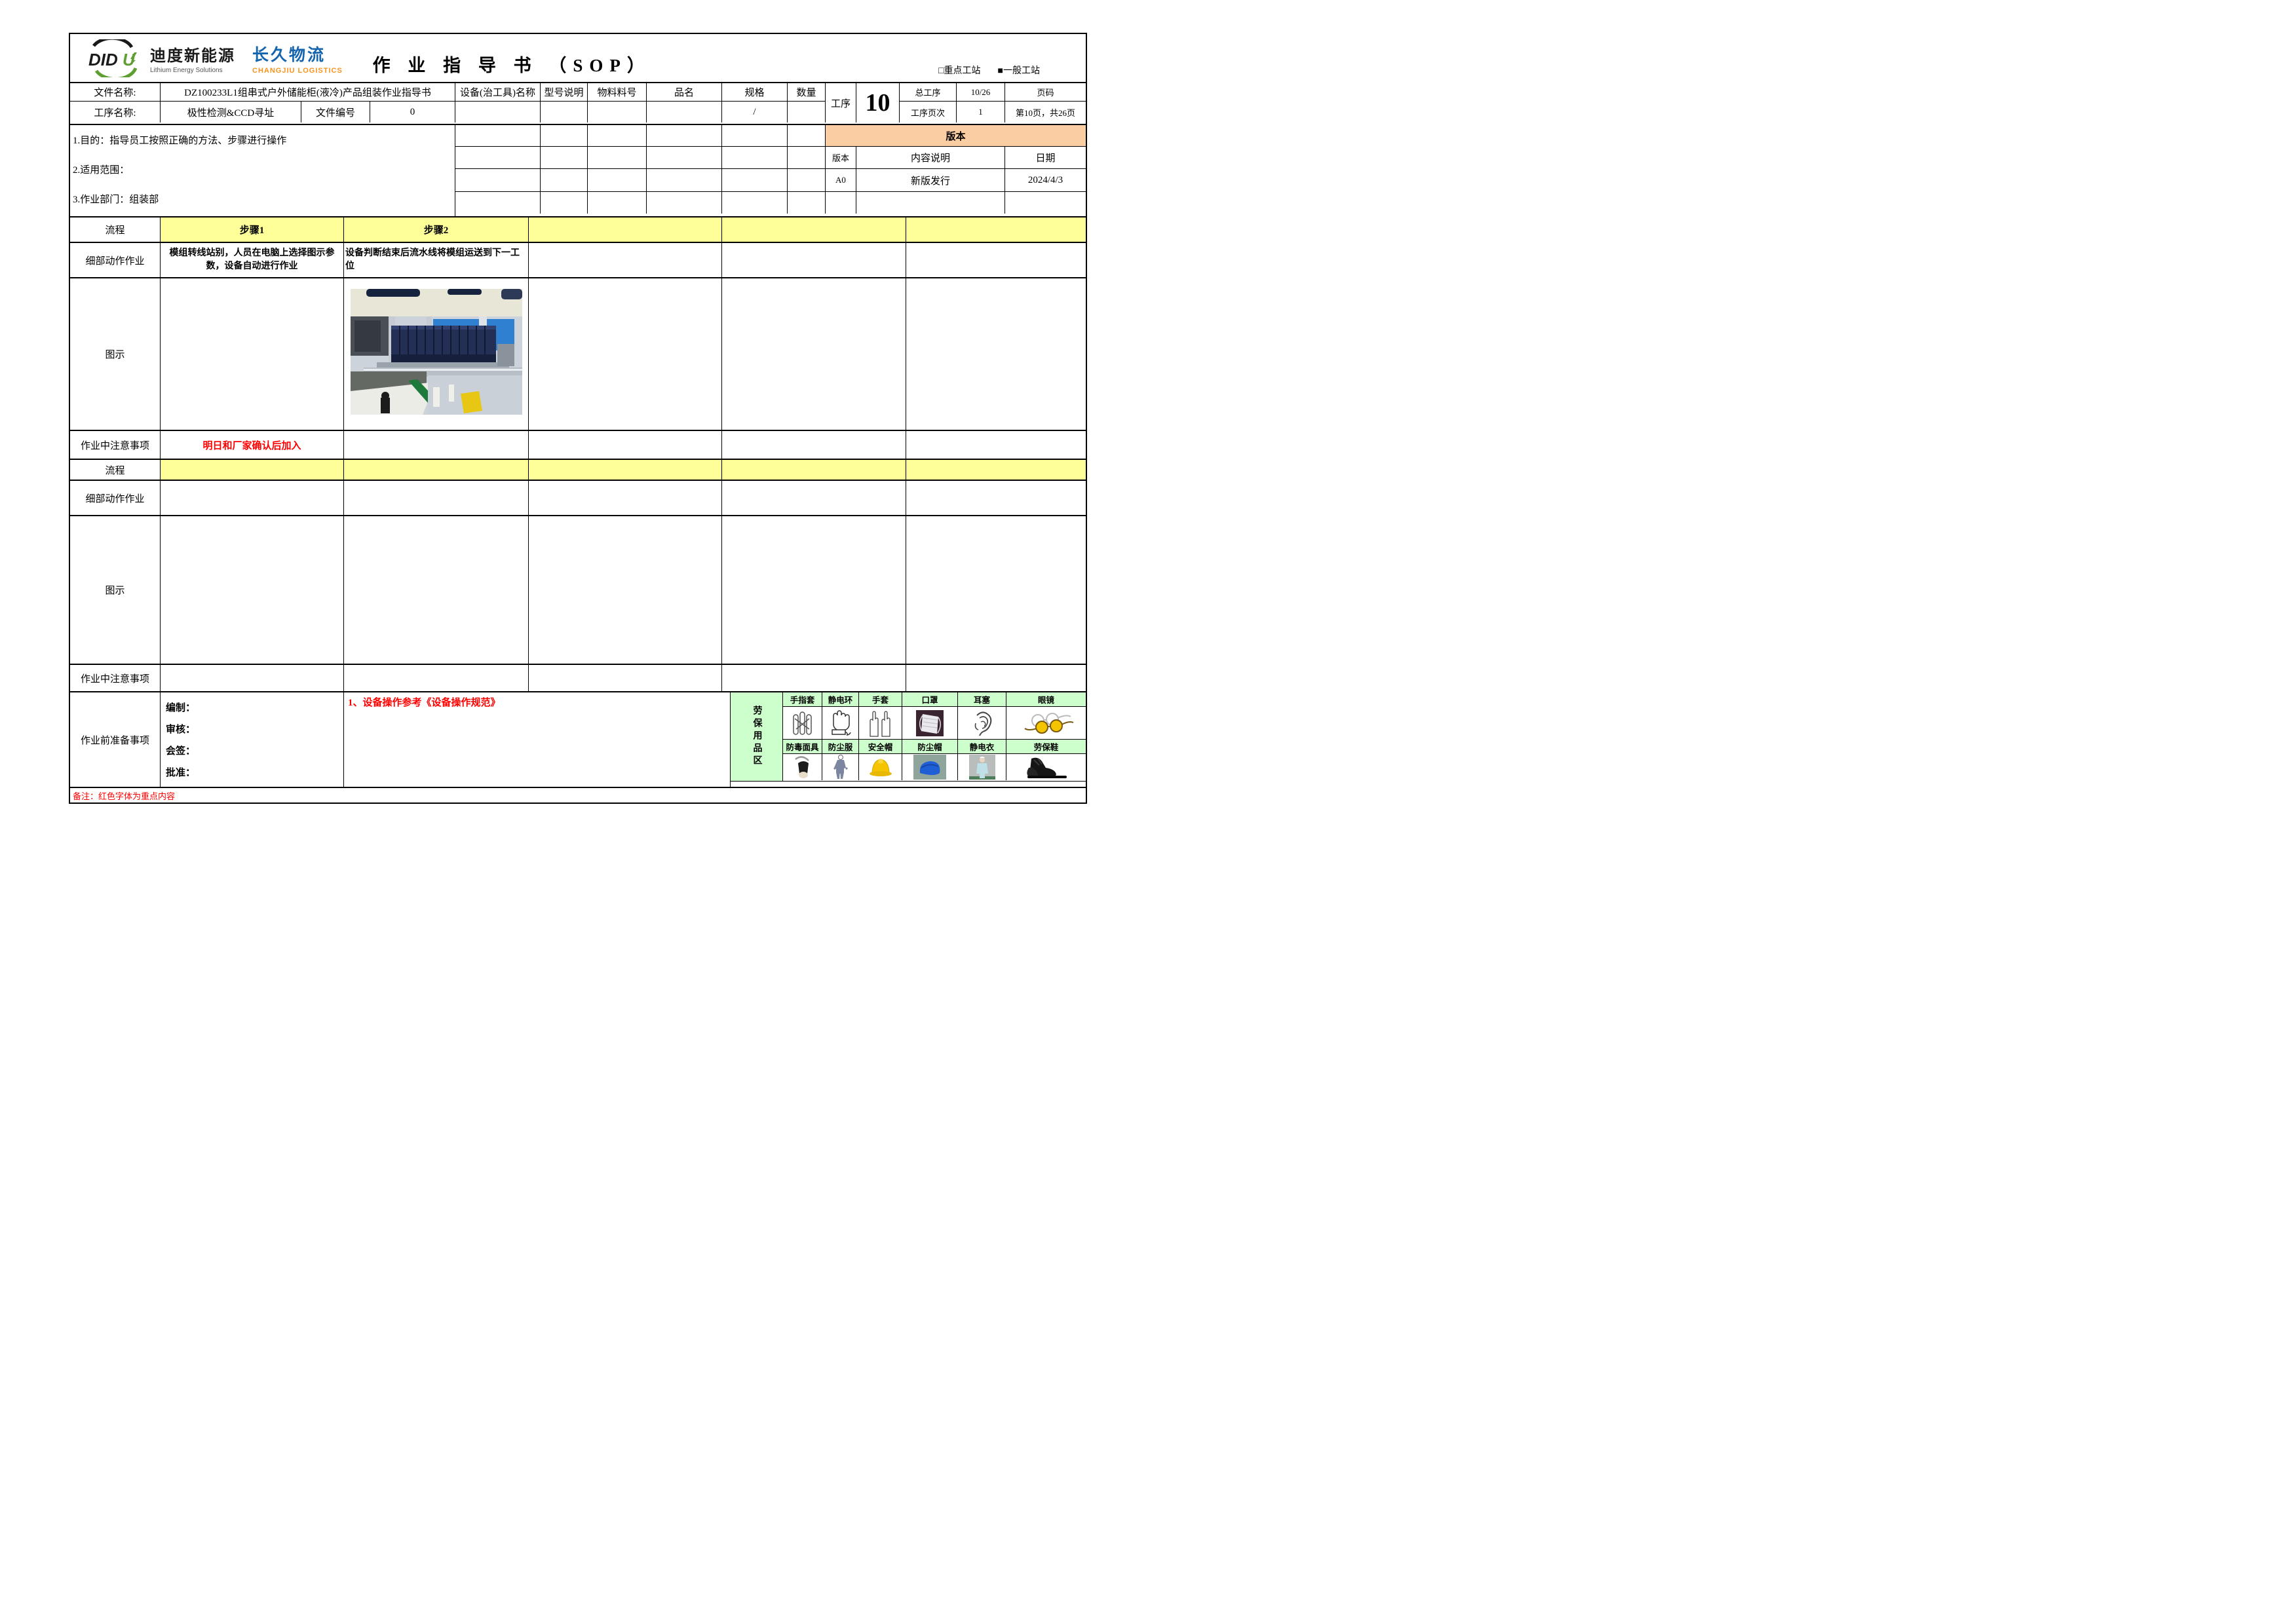 This screenshot has height=1624, width=2296. Describe the element at coordinates (755, 112) in the screenshot. I see `spec-value: /` at that location.